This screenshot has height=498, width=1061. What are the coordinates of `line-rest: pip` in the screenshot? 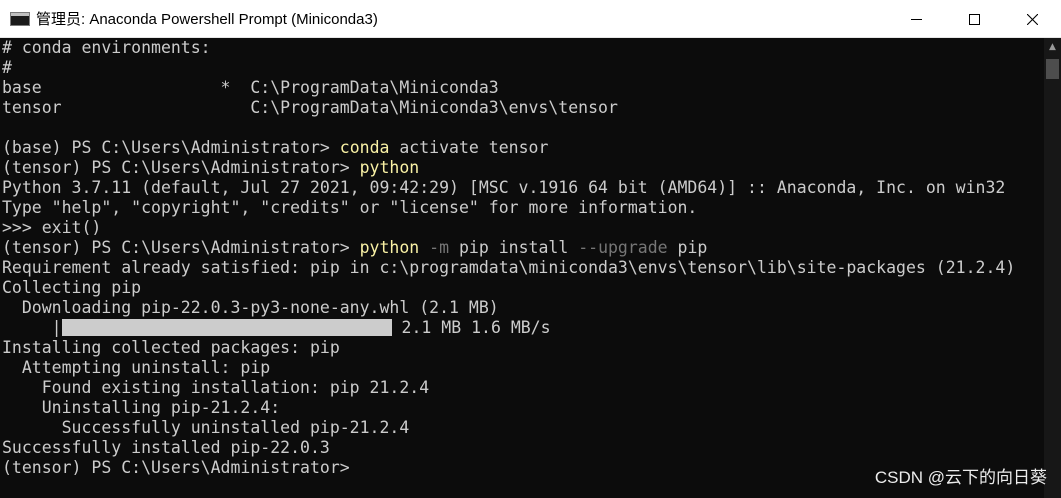 It's located at (687, 247).